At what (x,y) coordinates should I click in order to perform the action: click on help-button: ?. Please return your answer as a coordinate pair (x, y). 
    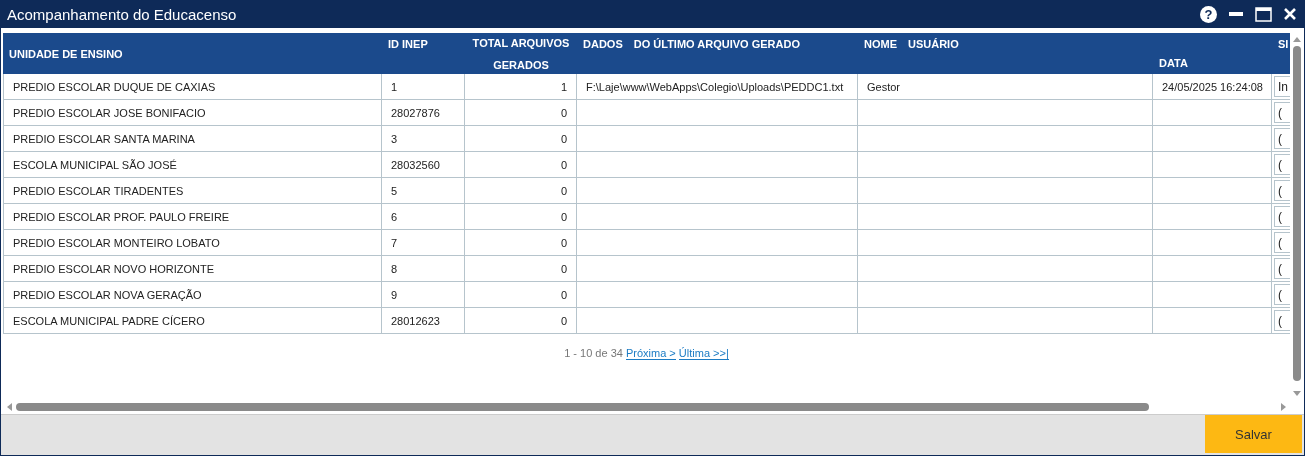
    Looking at the image, I should click on (1208, 14).